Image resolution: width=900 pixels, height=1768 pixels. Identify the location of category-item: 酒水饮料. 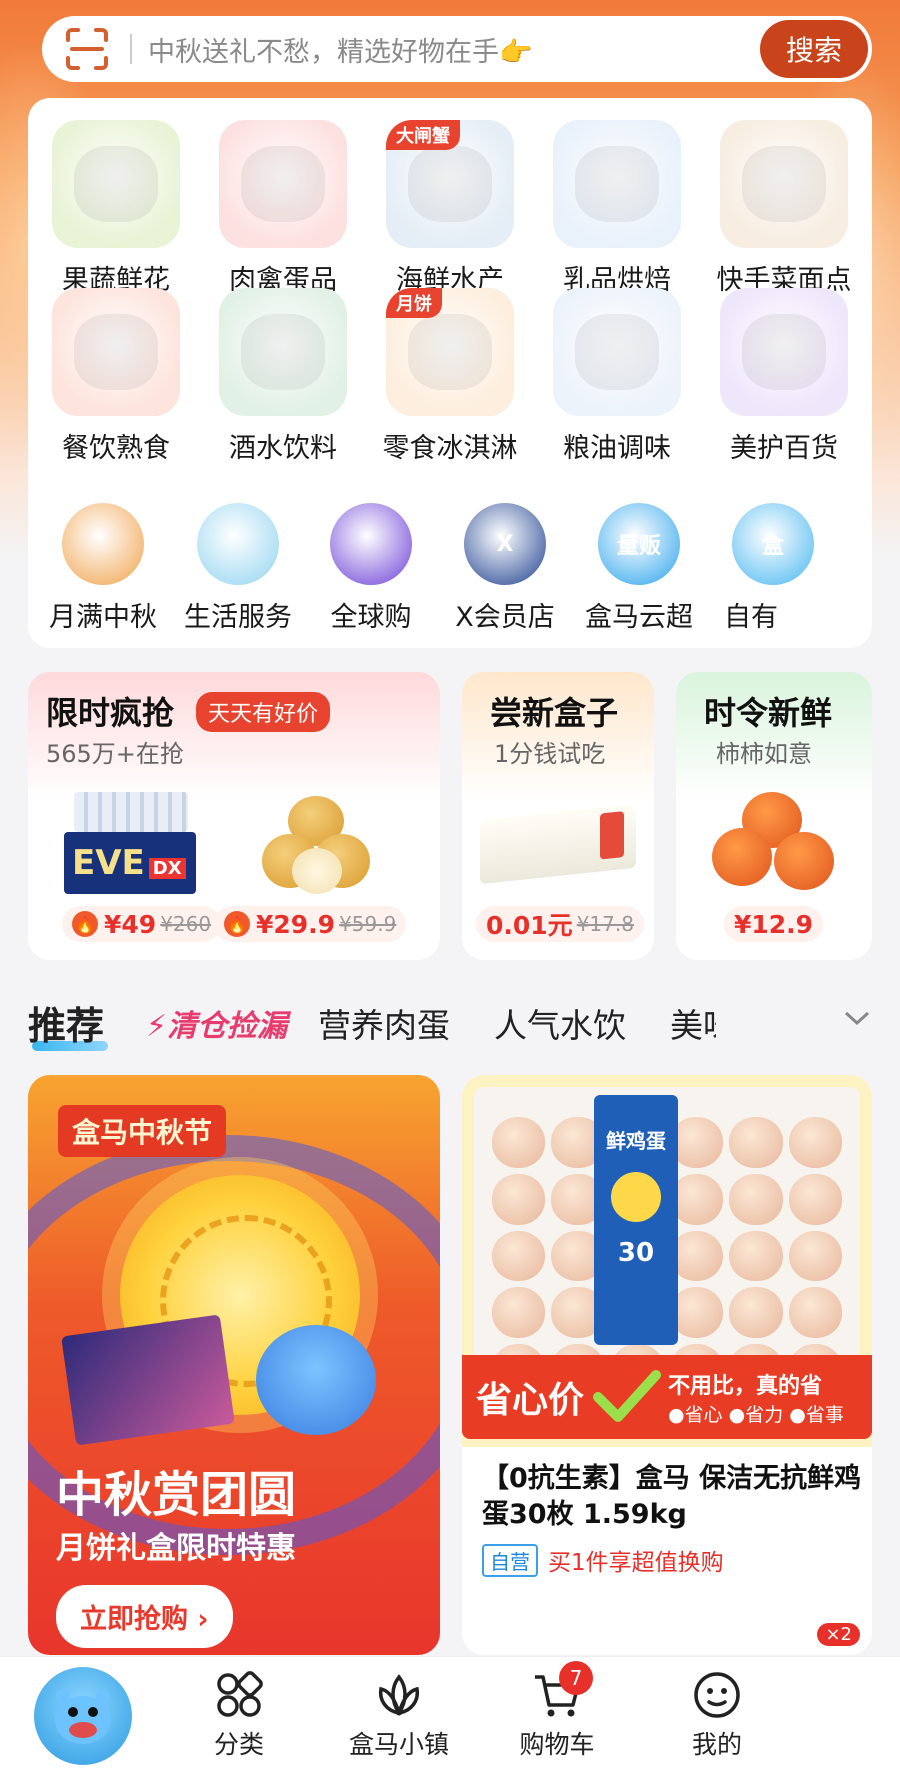
(283, 376).